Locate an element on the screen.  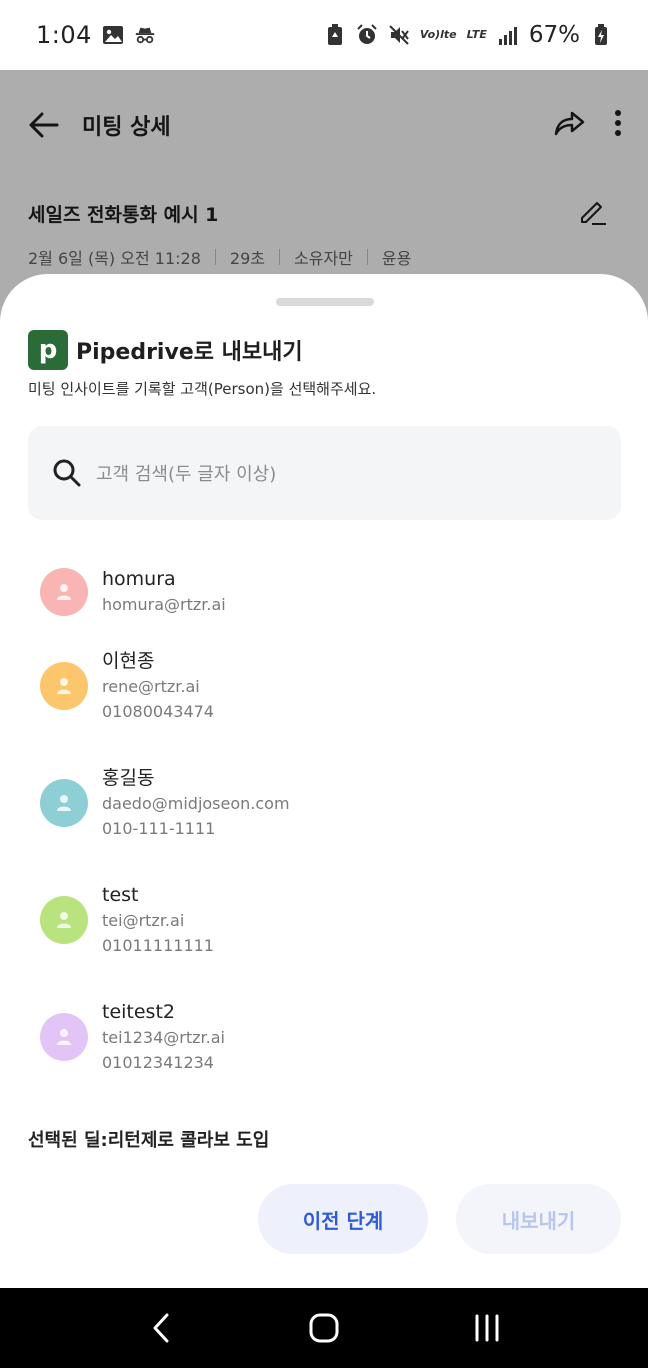
mute-icon is located at coordinates (399, 35).